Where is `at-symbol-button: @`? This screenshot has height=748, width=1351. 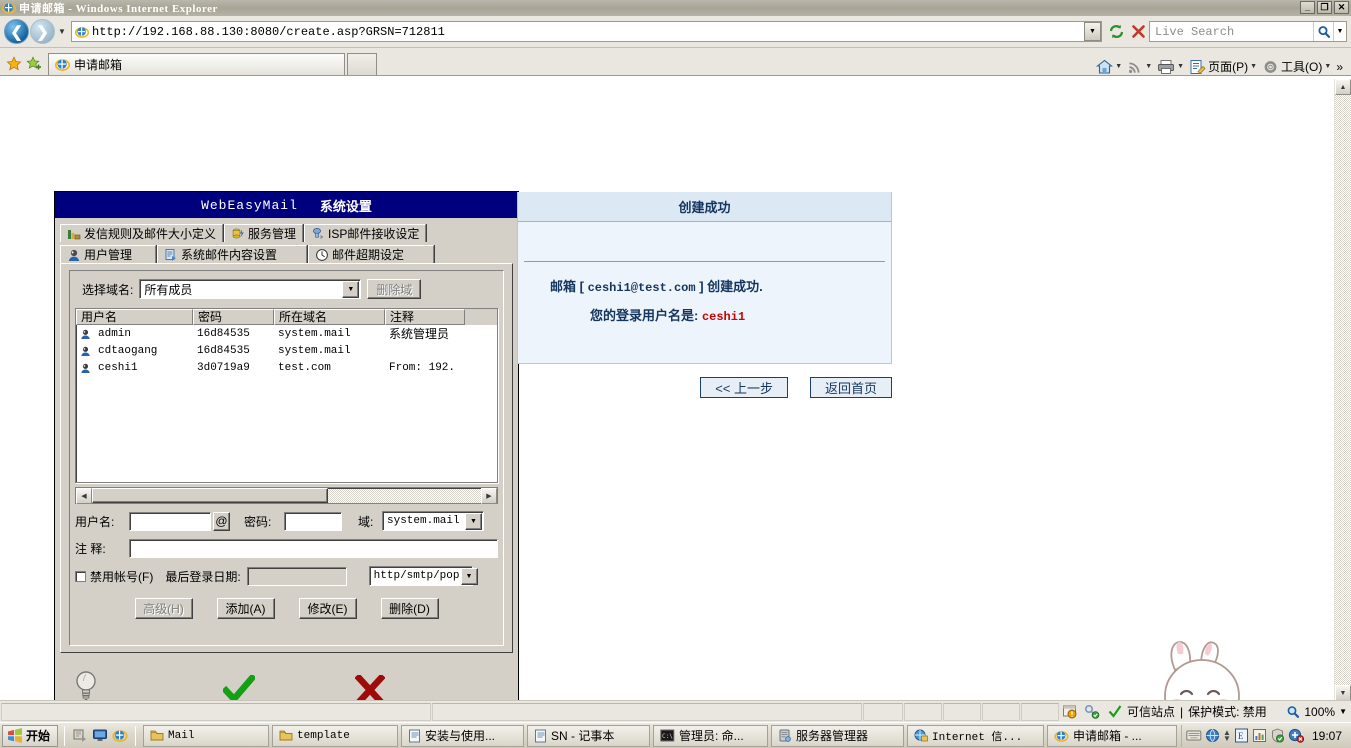
at-symbol-button: @ is located at coordinates (221, 521).